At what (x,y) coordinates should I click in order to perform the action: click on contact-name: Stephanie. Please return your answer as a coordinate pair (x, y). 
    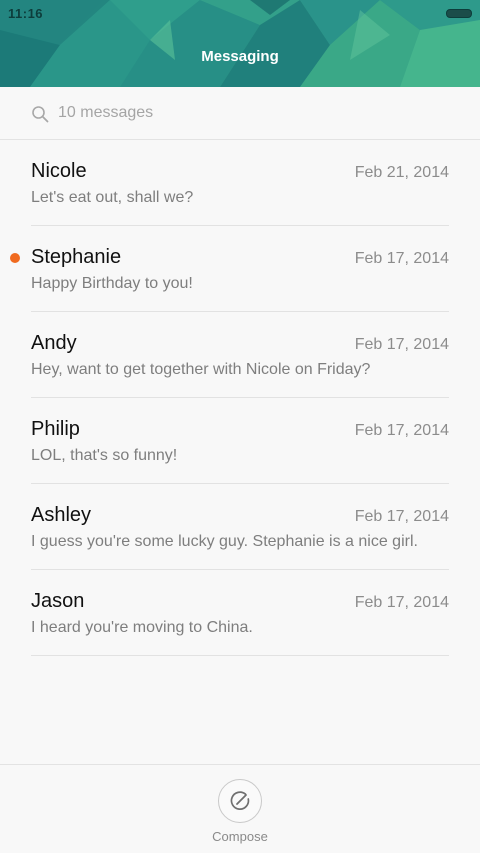
    Looking at the image, I should click on (76, 257).